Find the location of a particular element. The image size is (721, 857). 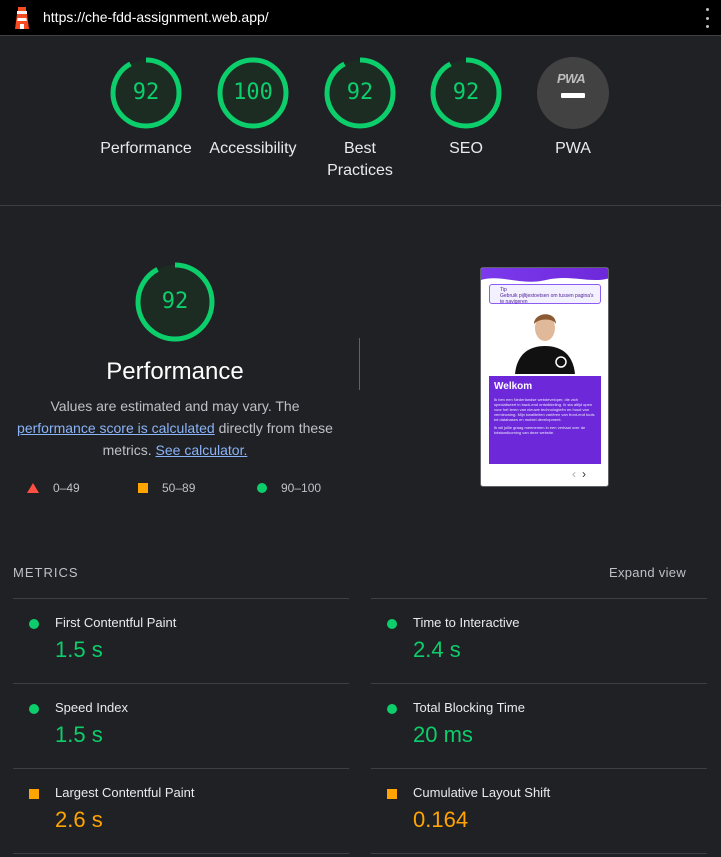

profile-photo-icon is located at coordinates (545, 340).